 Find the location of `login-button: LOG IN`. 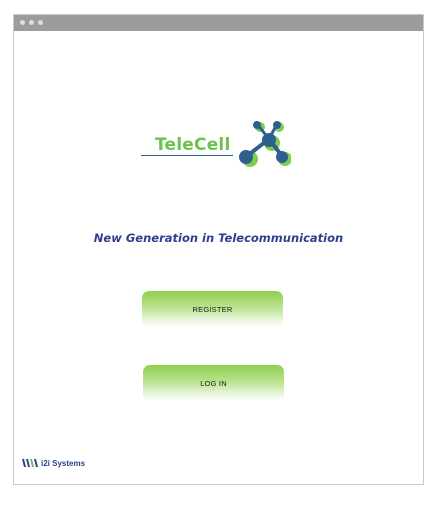

login-button: LOG IN is located at coordinates (213, 383).